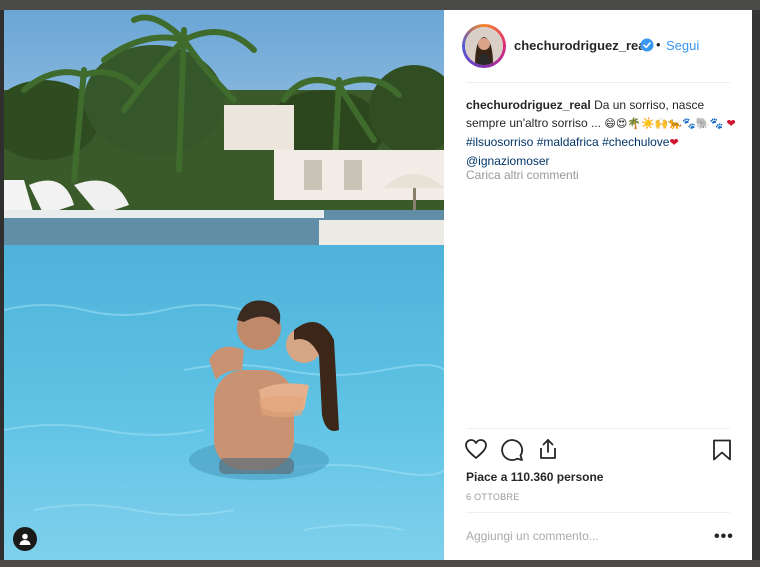 The width and height of the screenshot is (760, 567). I want to click on avatar-image, so click(484, 46).